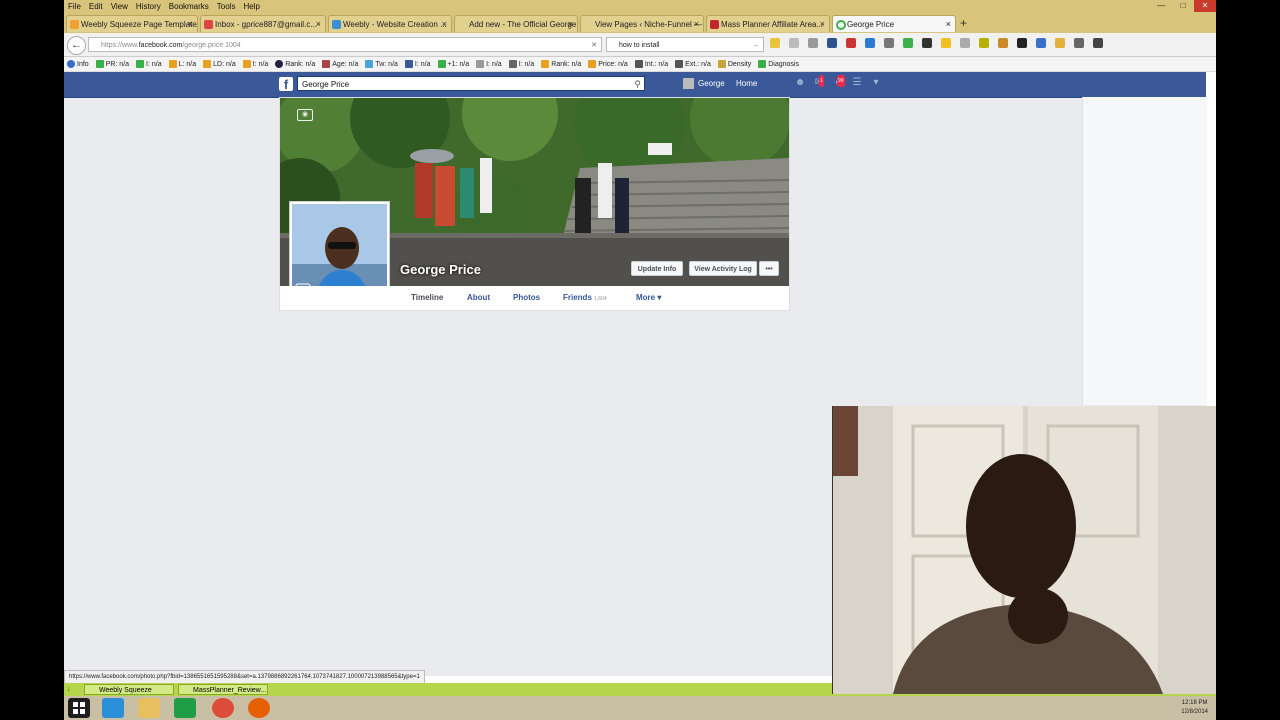  I want to click on menu-view: View, so click(119, 6).